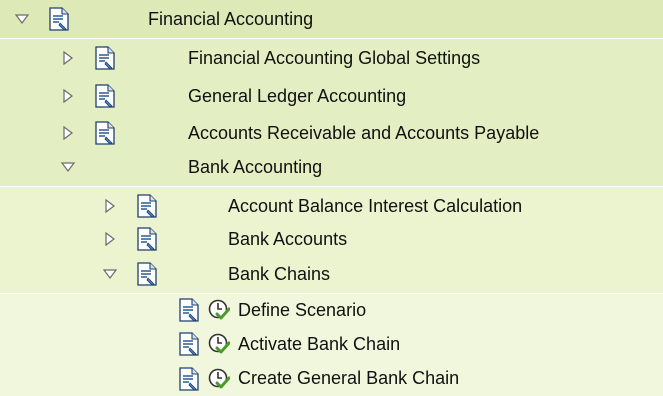  I want to click on tree-node-label: Financial Accounting Global Settings, so click(334, 58).